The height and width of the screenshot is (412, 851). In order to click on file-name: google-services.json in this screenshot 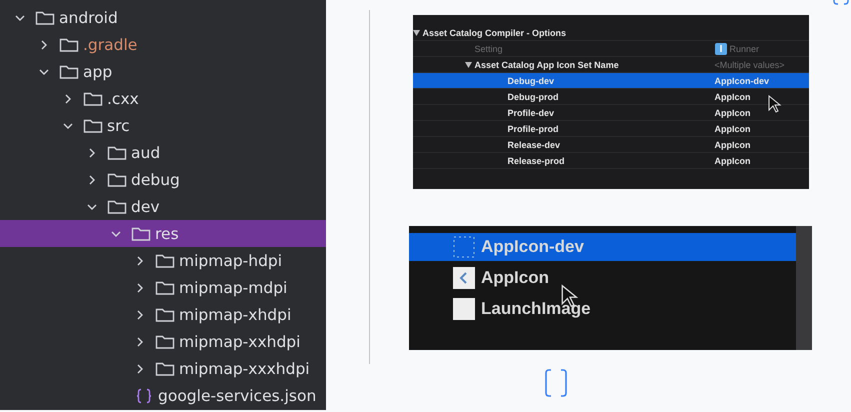, I will do `click(237, 395)`.